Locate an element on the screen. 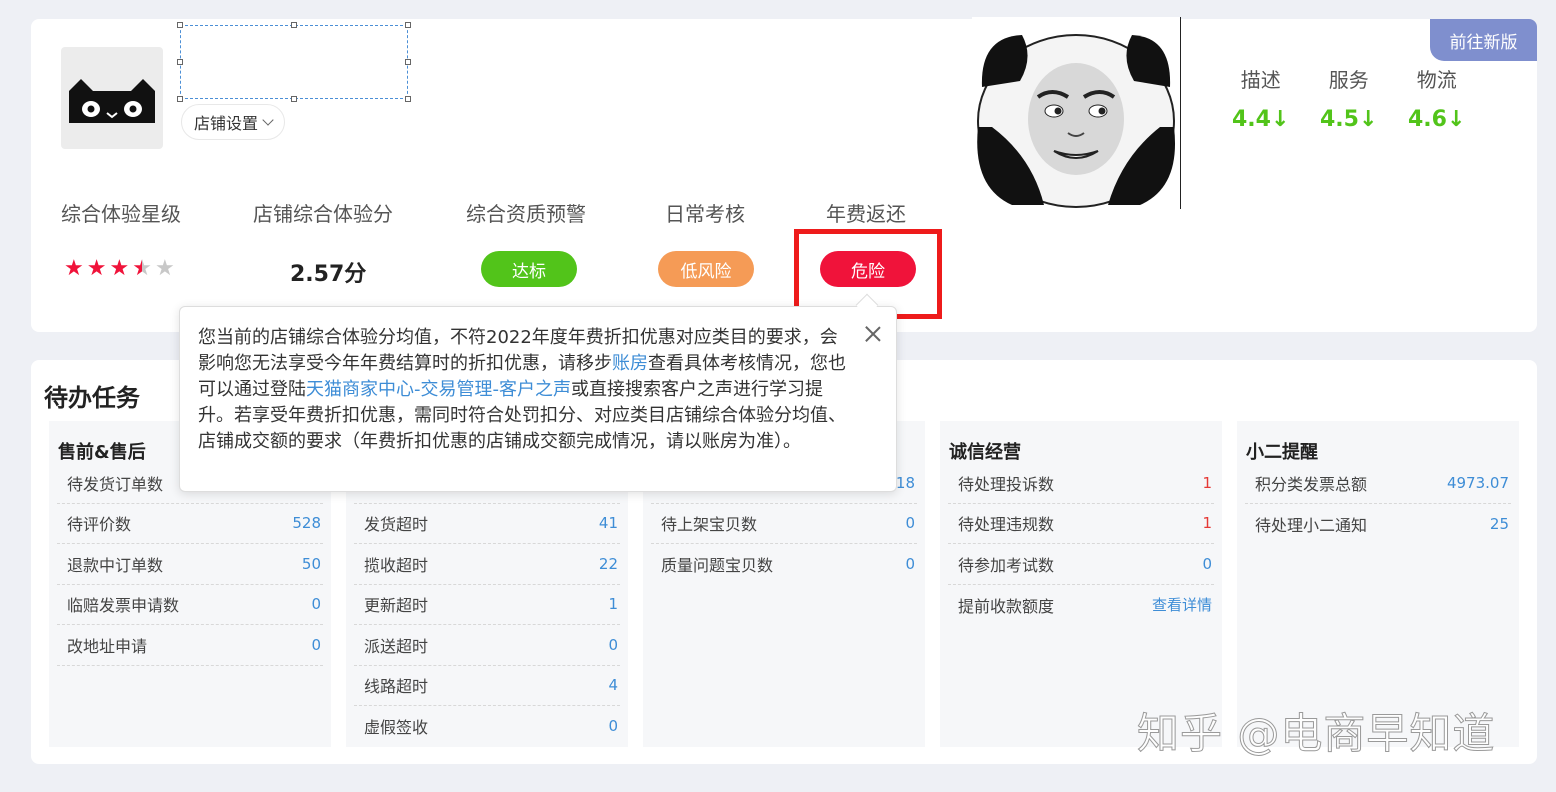  view-details-link: 查看详情 is located at coordinates (1182, 604).